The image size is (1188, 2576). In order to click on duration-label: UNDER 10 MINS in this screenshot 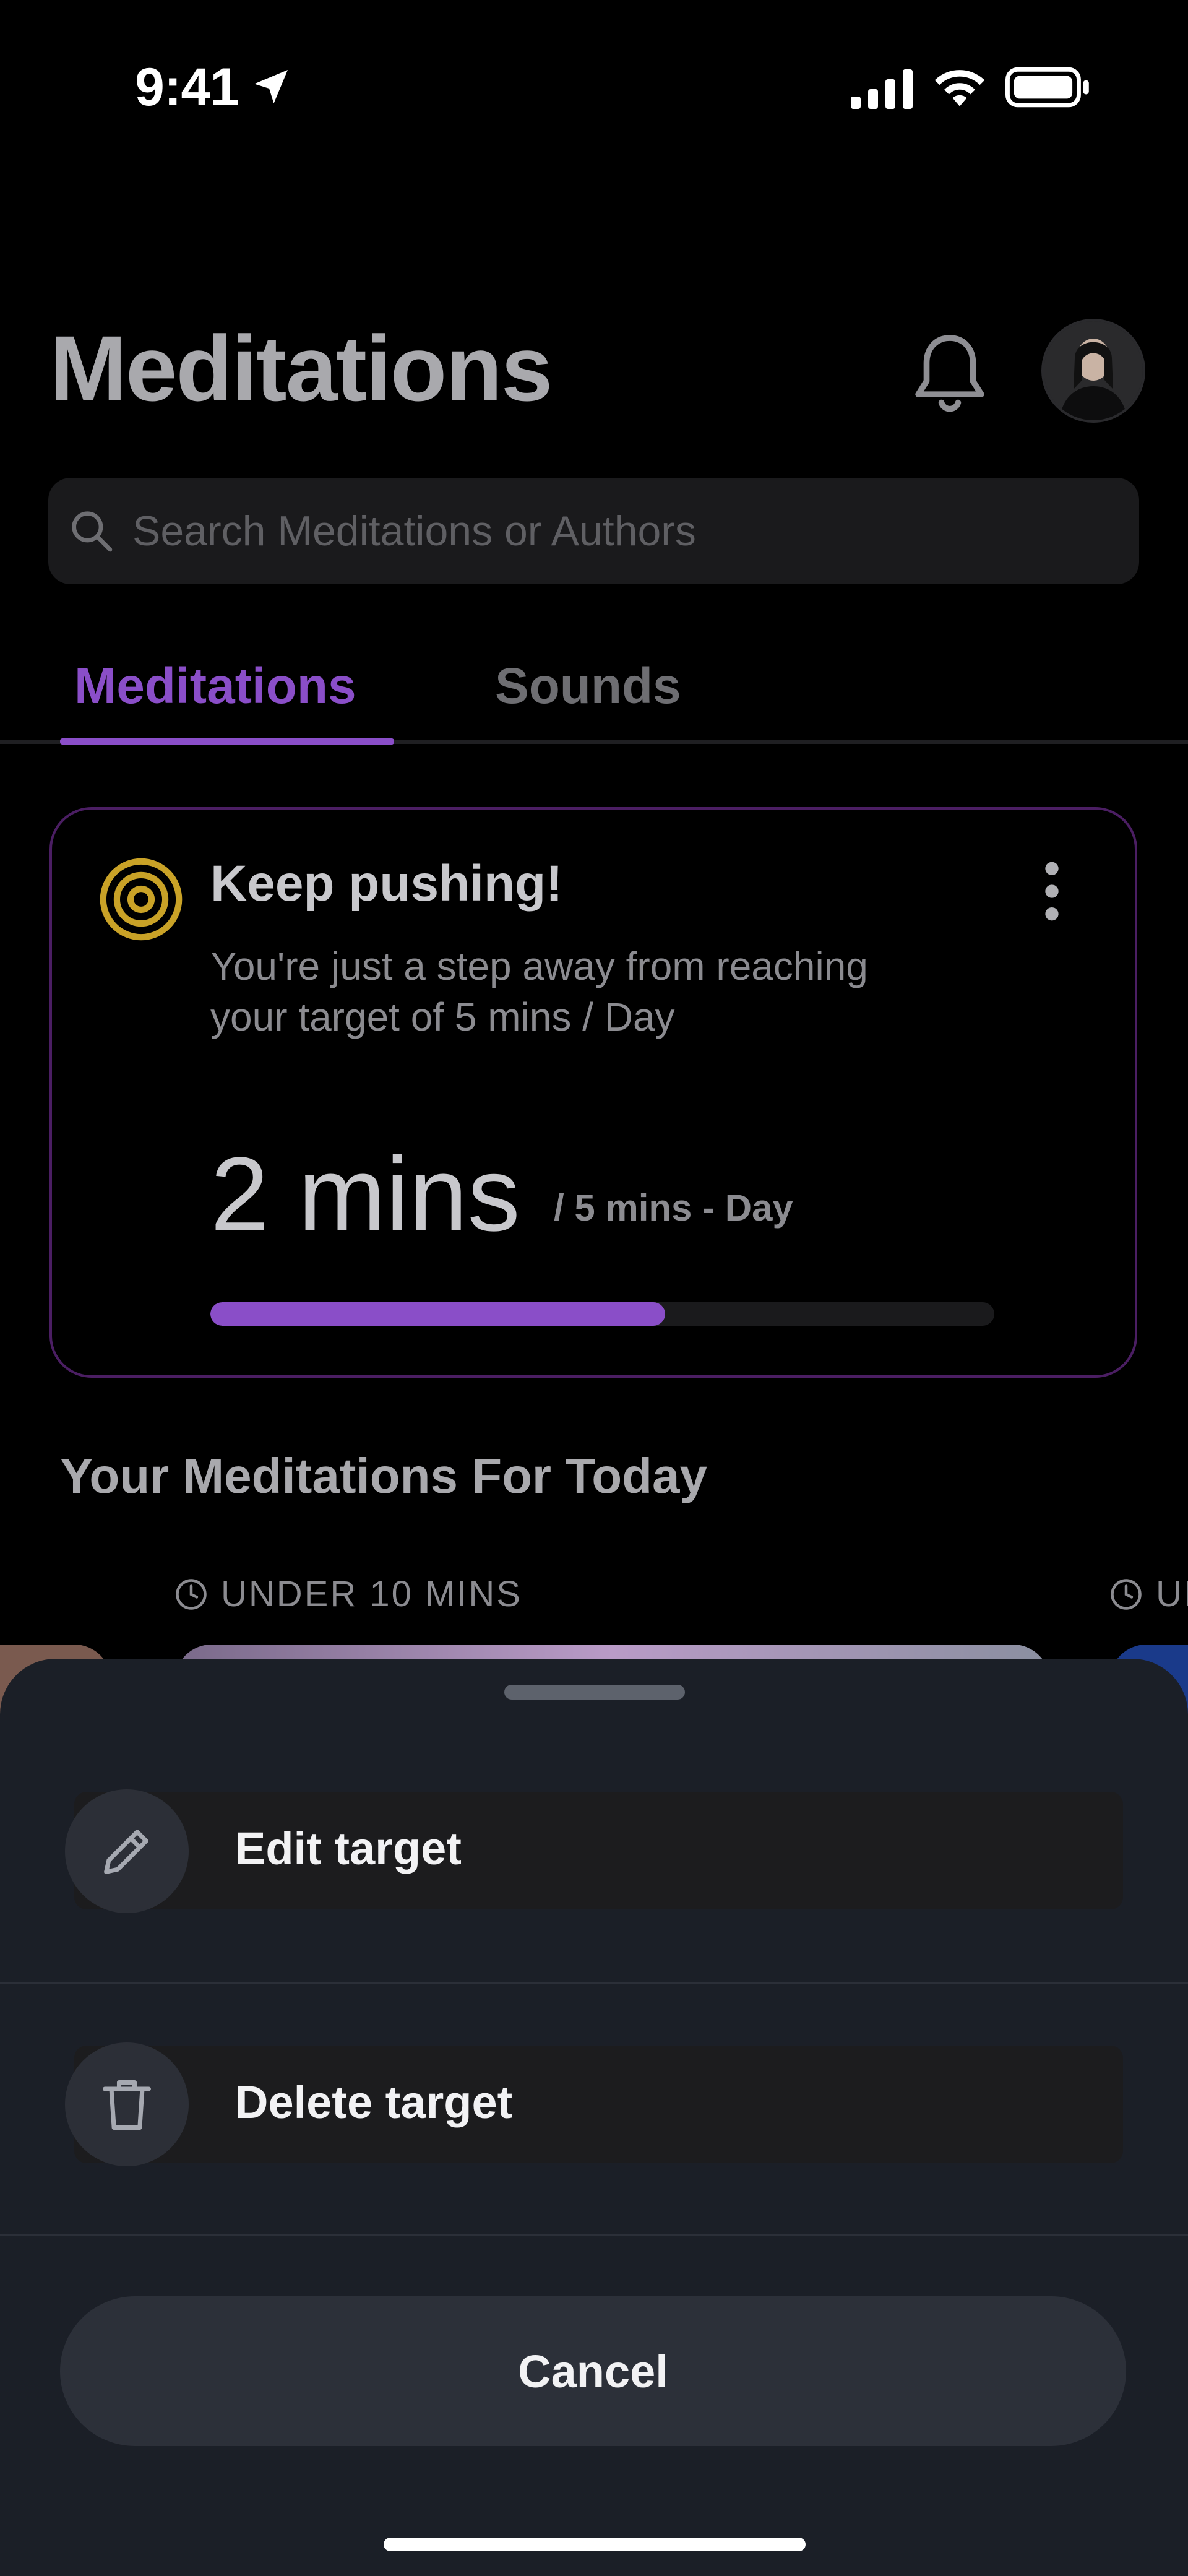, I will do `click(371, 1594)`.